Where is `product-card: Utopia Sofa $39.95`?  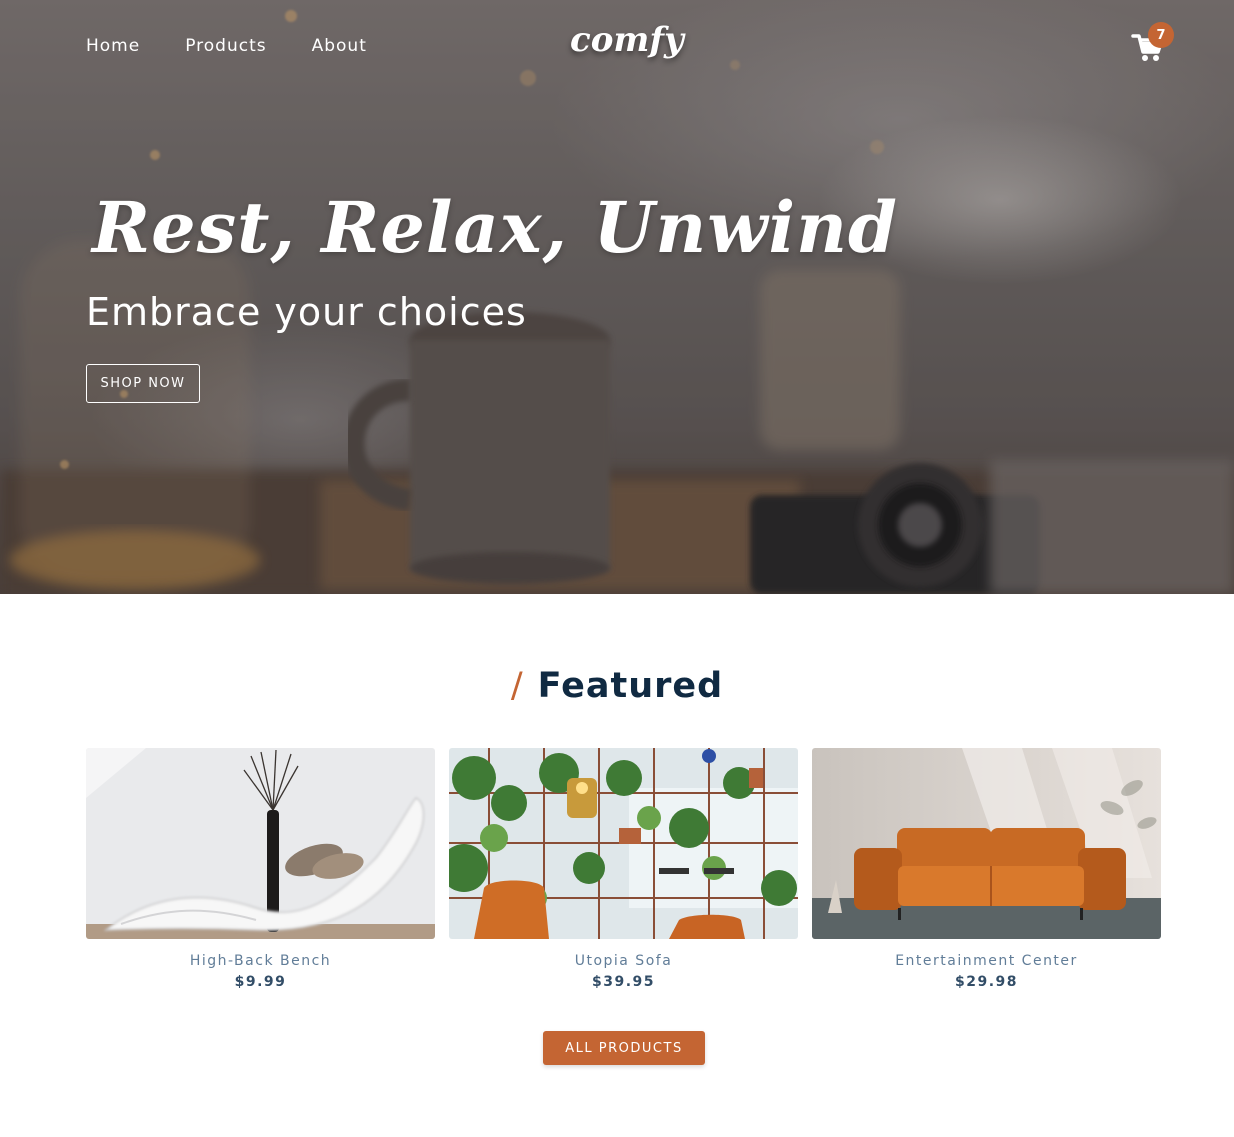 product-card: Utopia Sofa $39.95 is located at coordinates (623, 869).